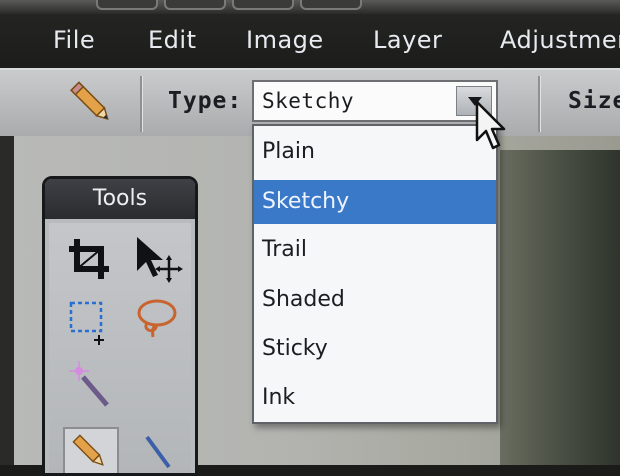  What do you see at coordinates (375, 152) in the screenshot?
I see `option-plain: Plain` at bounding box center [375, 152].